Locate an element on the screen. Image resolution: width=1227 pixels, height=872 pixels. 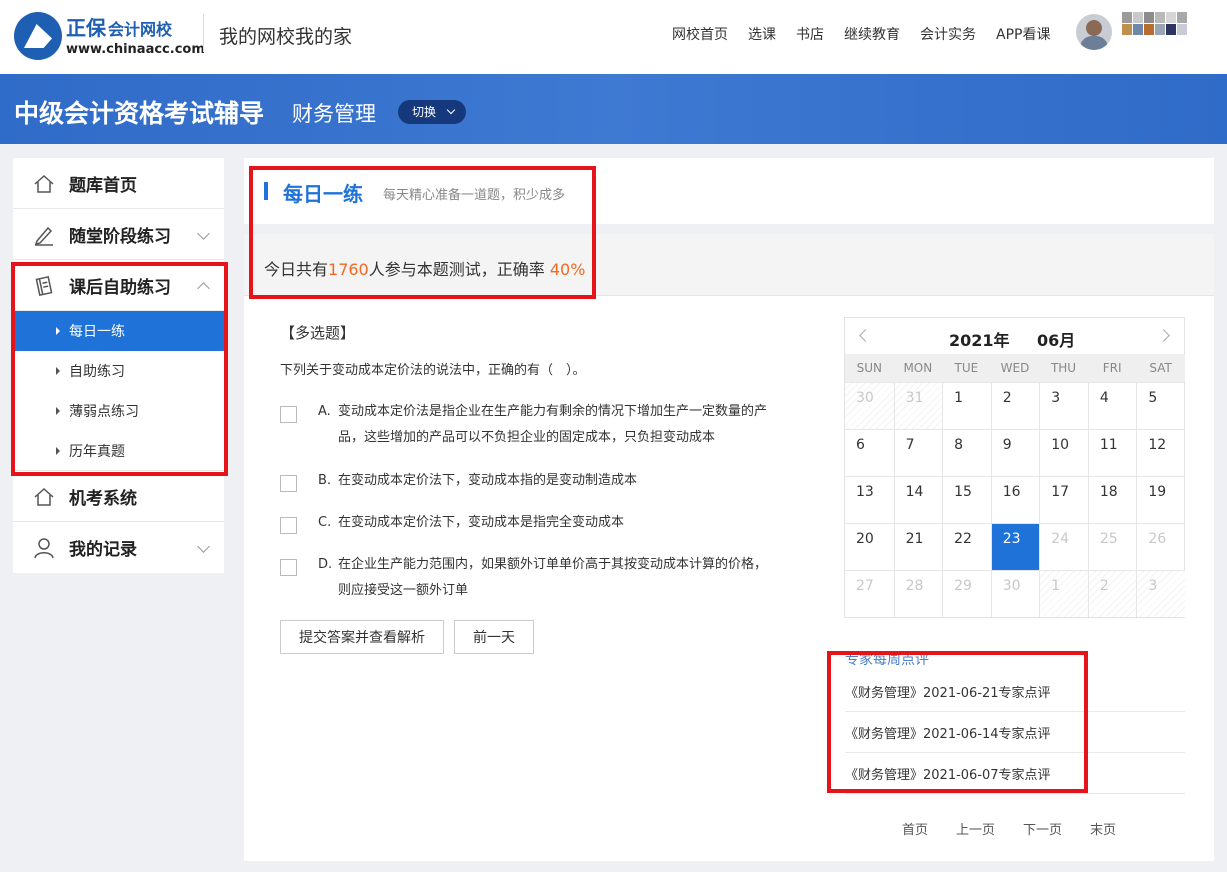
calendar-month: 06月 is located at coordinates (1056, 340).